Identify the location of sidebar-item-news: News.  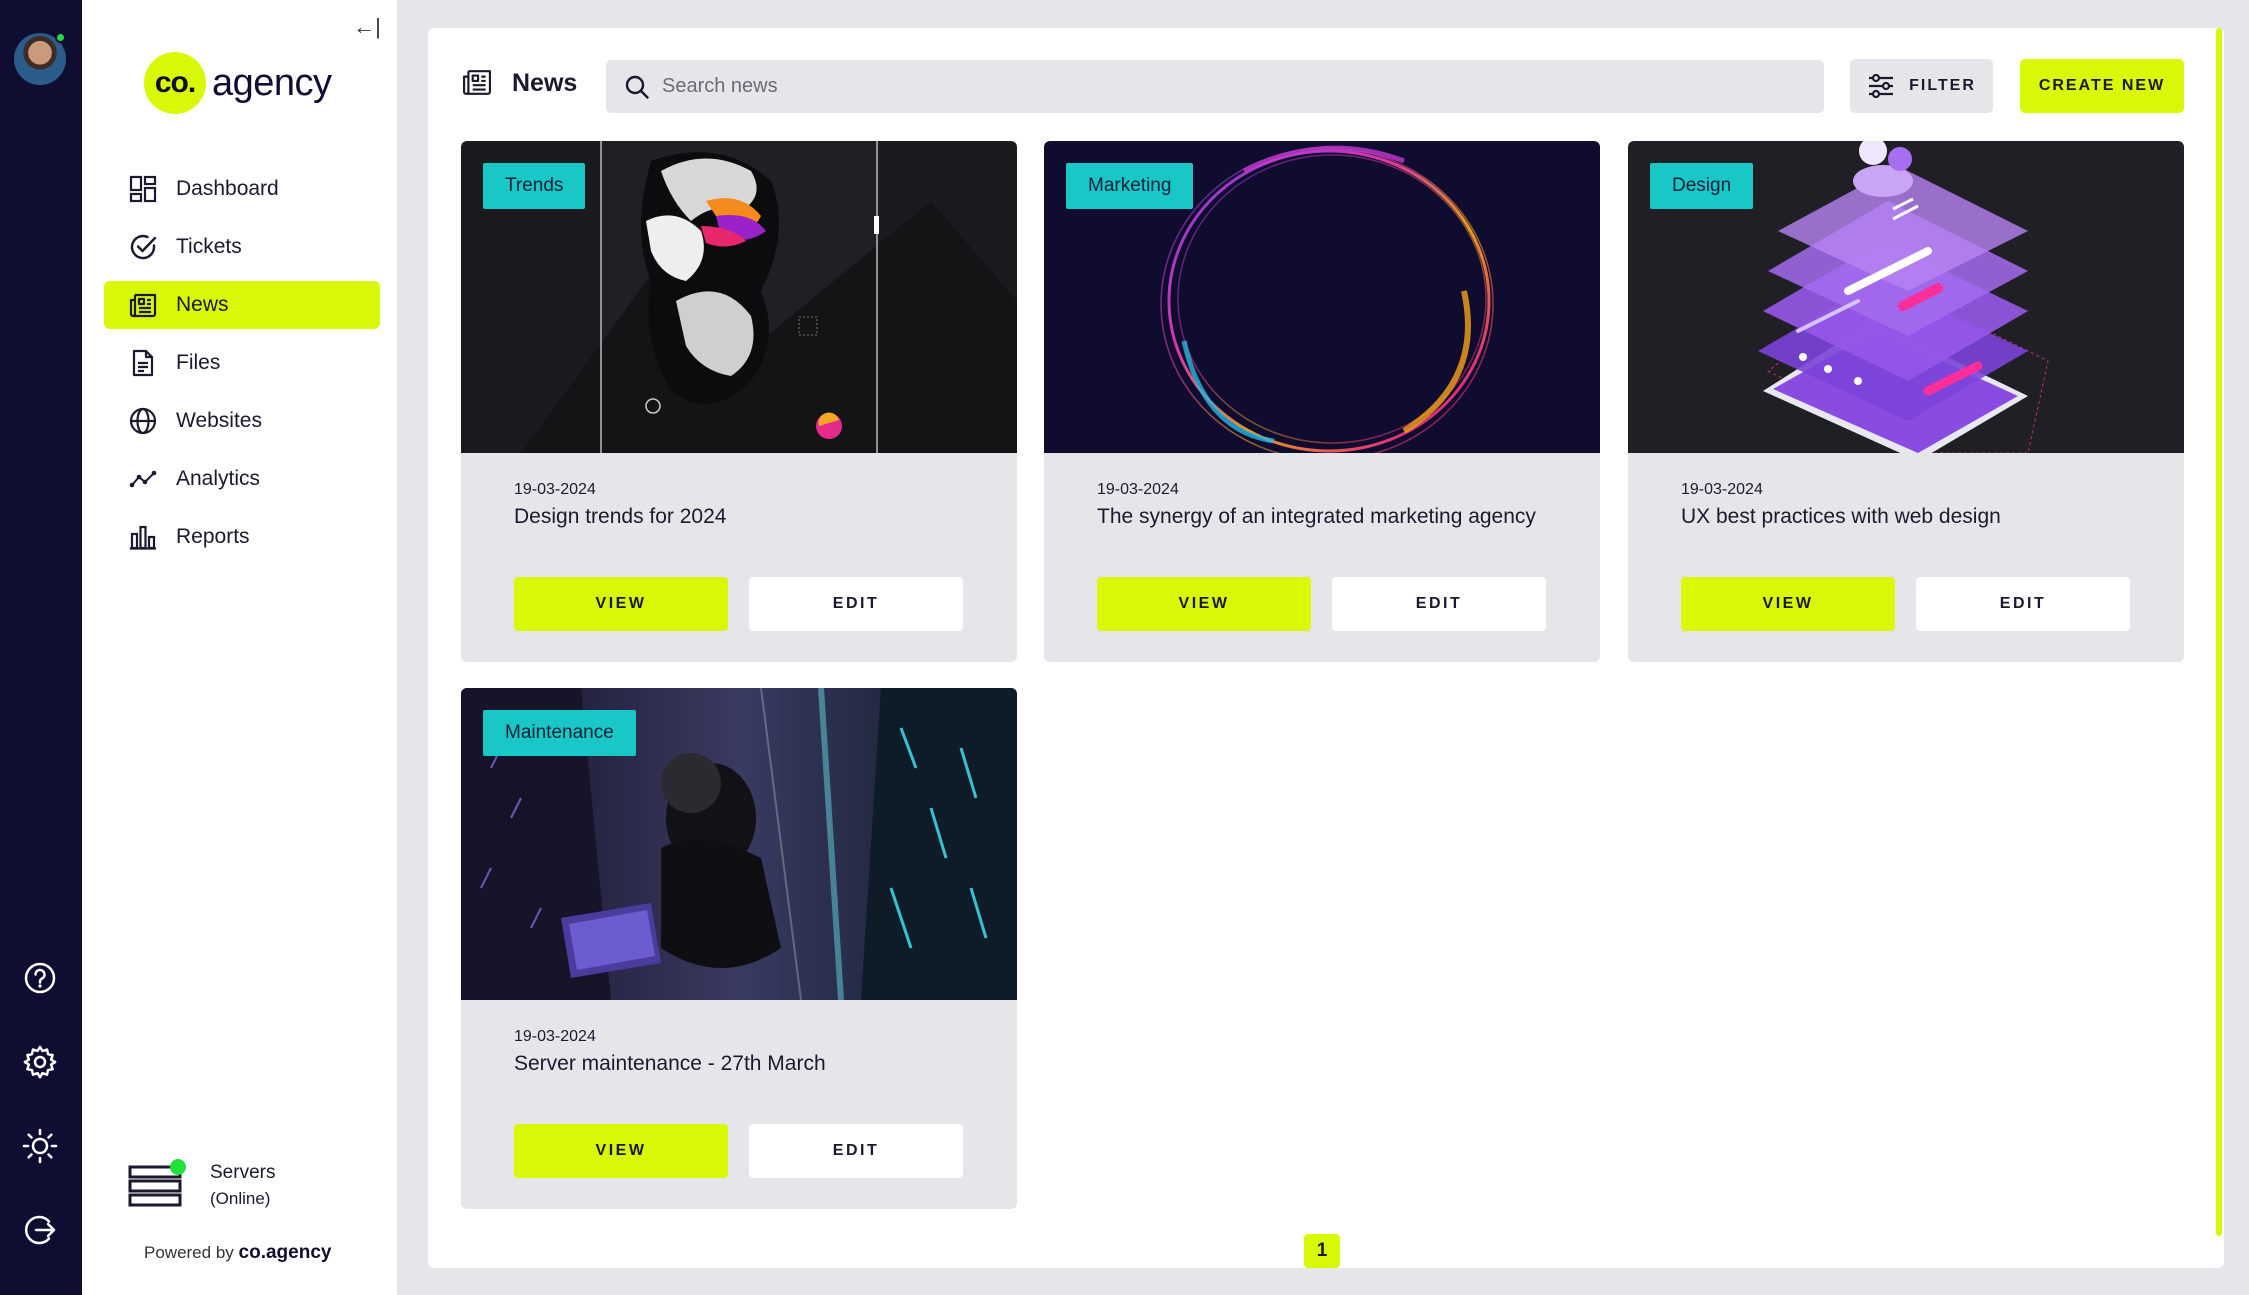
(242, 305).